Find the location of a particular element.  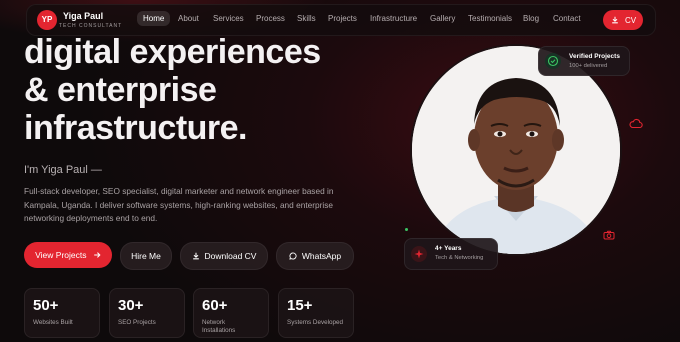

stat-value: 60+ is located at coordinates (215, 305).